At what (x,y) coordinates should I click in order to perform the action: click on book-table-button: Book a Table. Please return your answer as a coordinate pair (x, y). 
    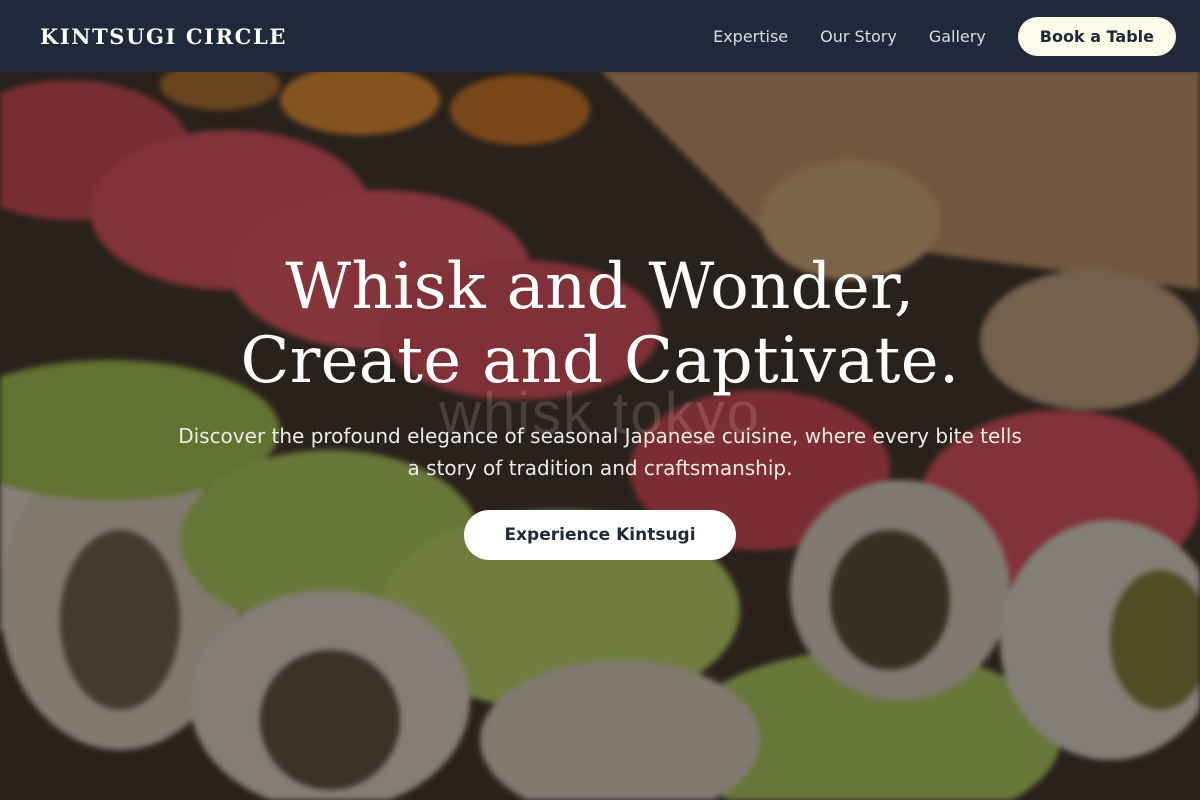
    Looking at the image, I should click on (1096, 36).